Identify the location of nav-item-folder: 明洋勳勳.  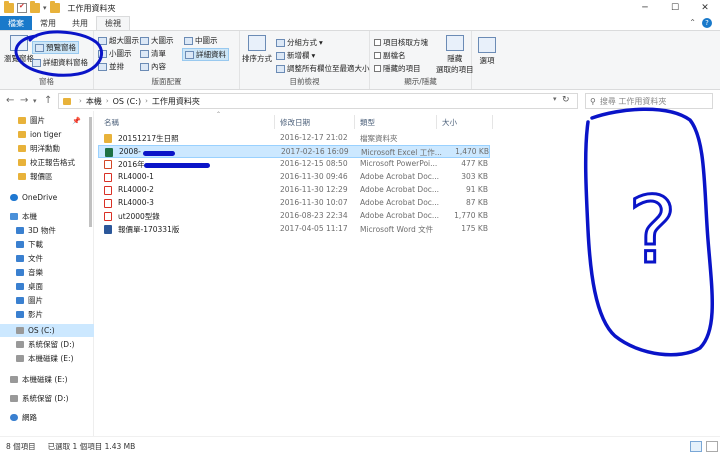
(47, 148).